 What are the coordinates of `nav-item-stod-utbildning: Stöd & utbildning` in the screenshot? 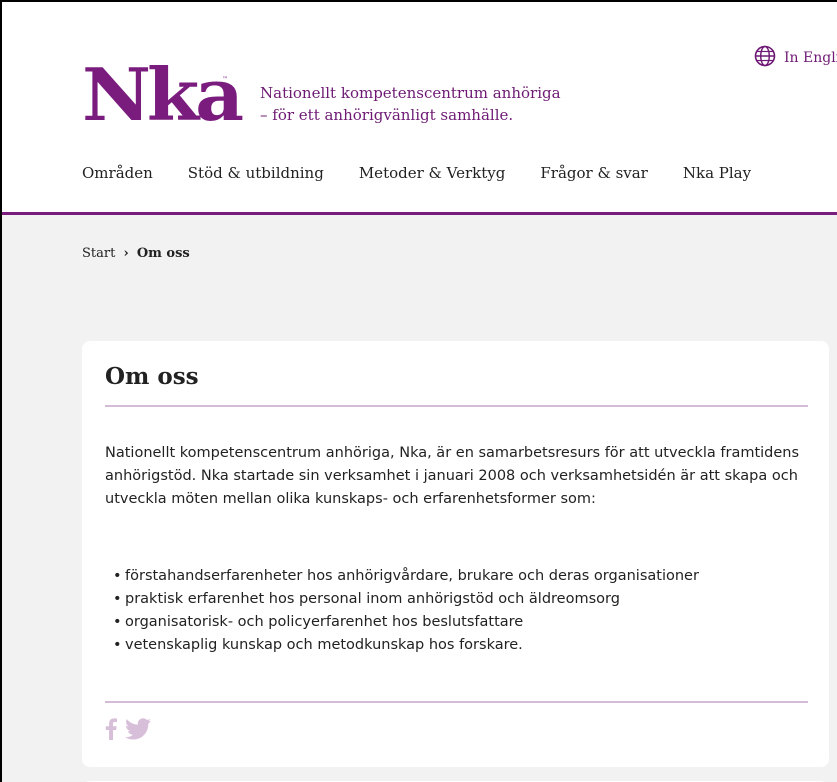 It's located at (256, 173).